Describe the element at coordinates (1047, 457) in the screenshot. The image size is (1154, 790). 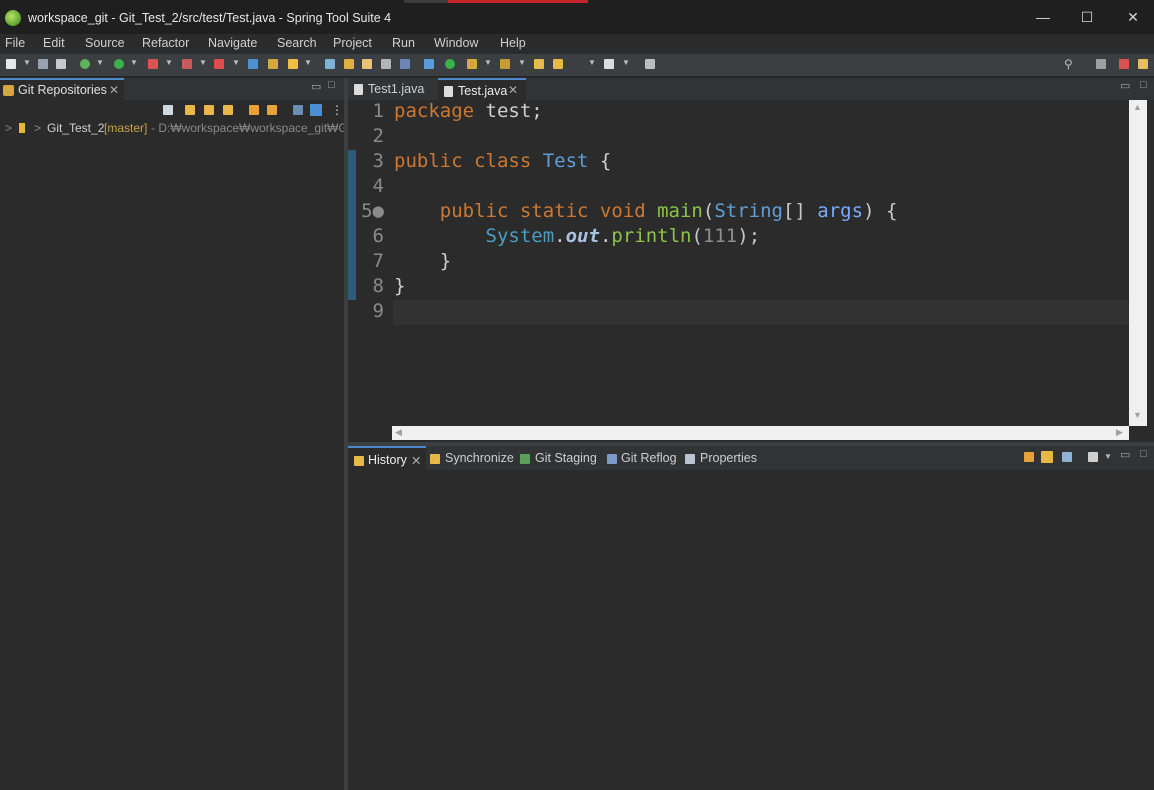
I see `show-all-branches-icon` at that location.